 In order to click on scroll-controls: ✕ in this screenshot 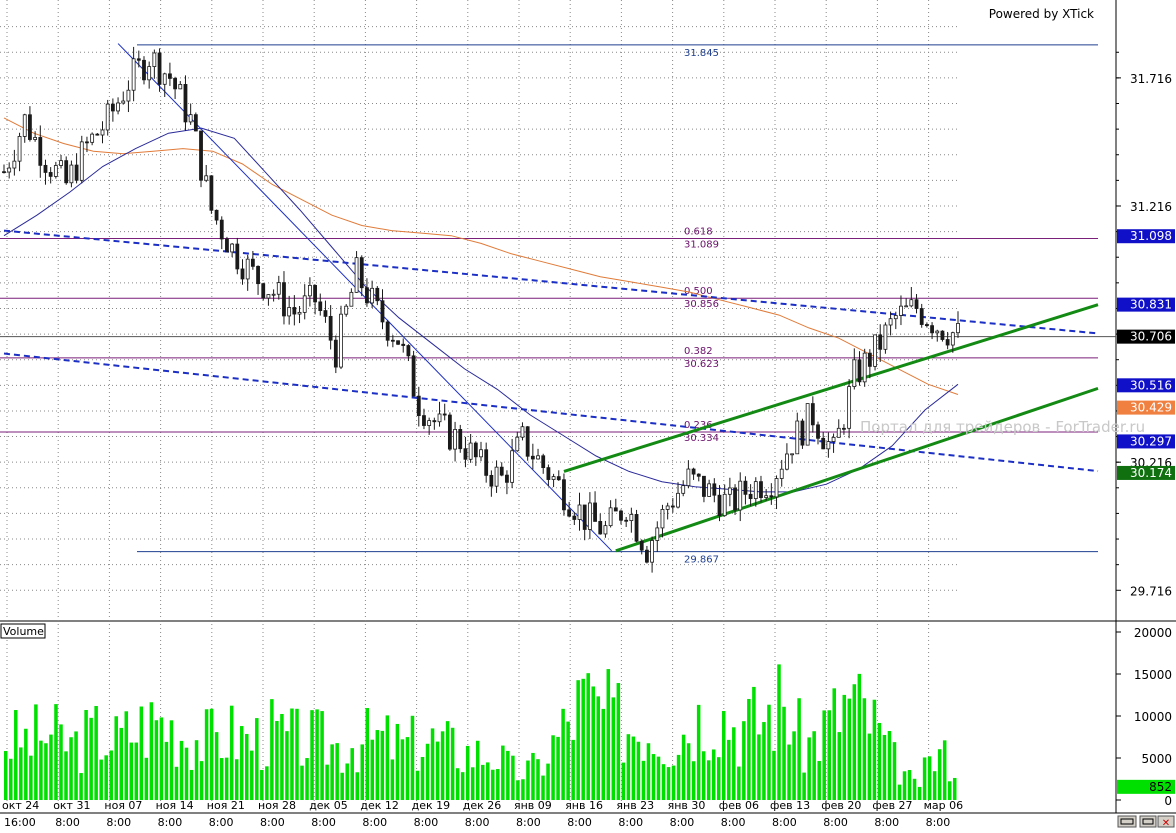, I will do `click(1146, 822)`.